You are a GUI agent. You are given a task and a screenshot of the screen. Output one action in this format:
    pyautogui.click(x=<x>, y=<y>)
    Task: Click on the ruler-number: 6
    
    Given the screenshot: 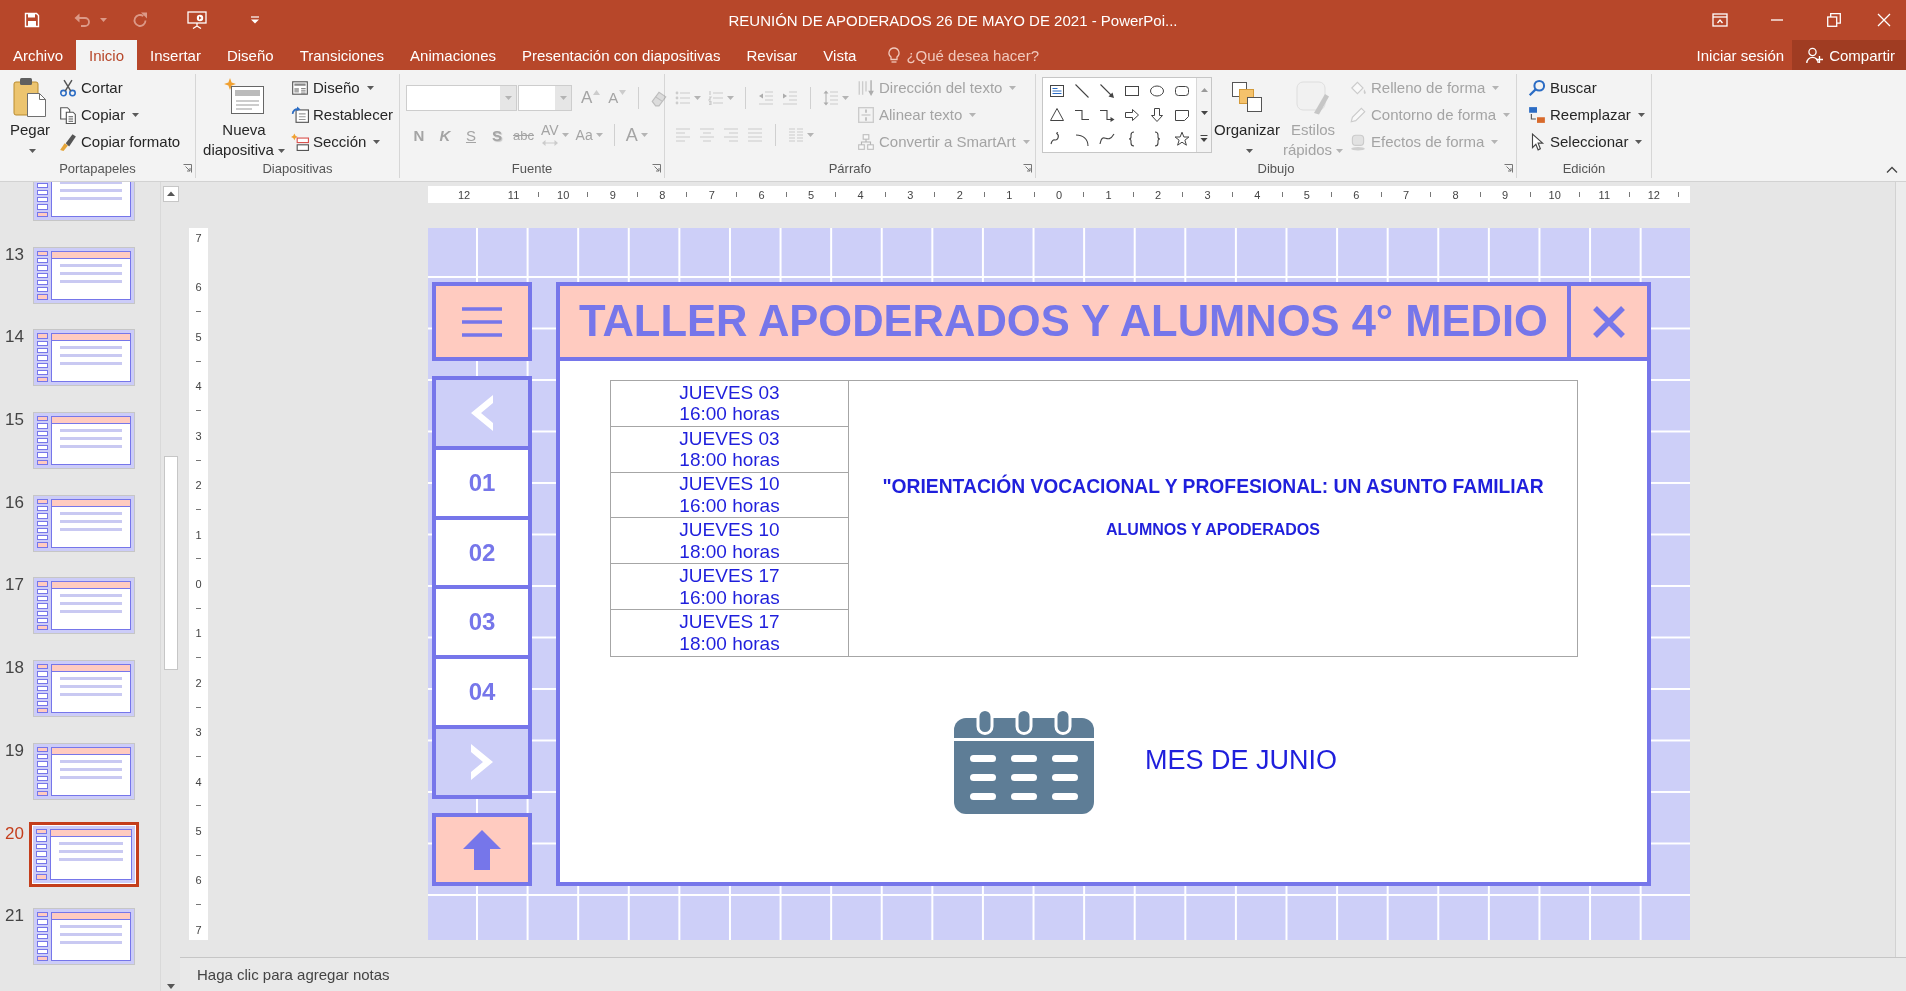 What is the action you would take?
    pyautogui.click(x=198, y=287)
    